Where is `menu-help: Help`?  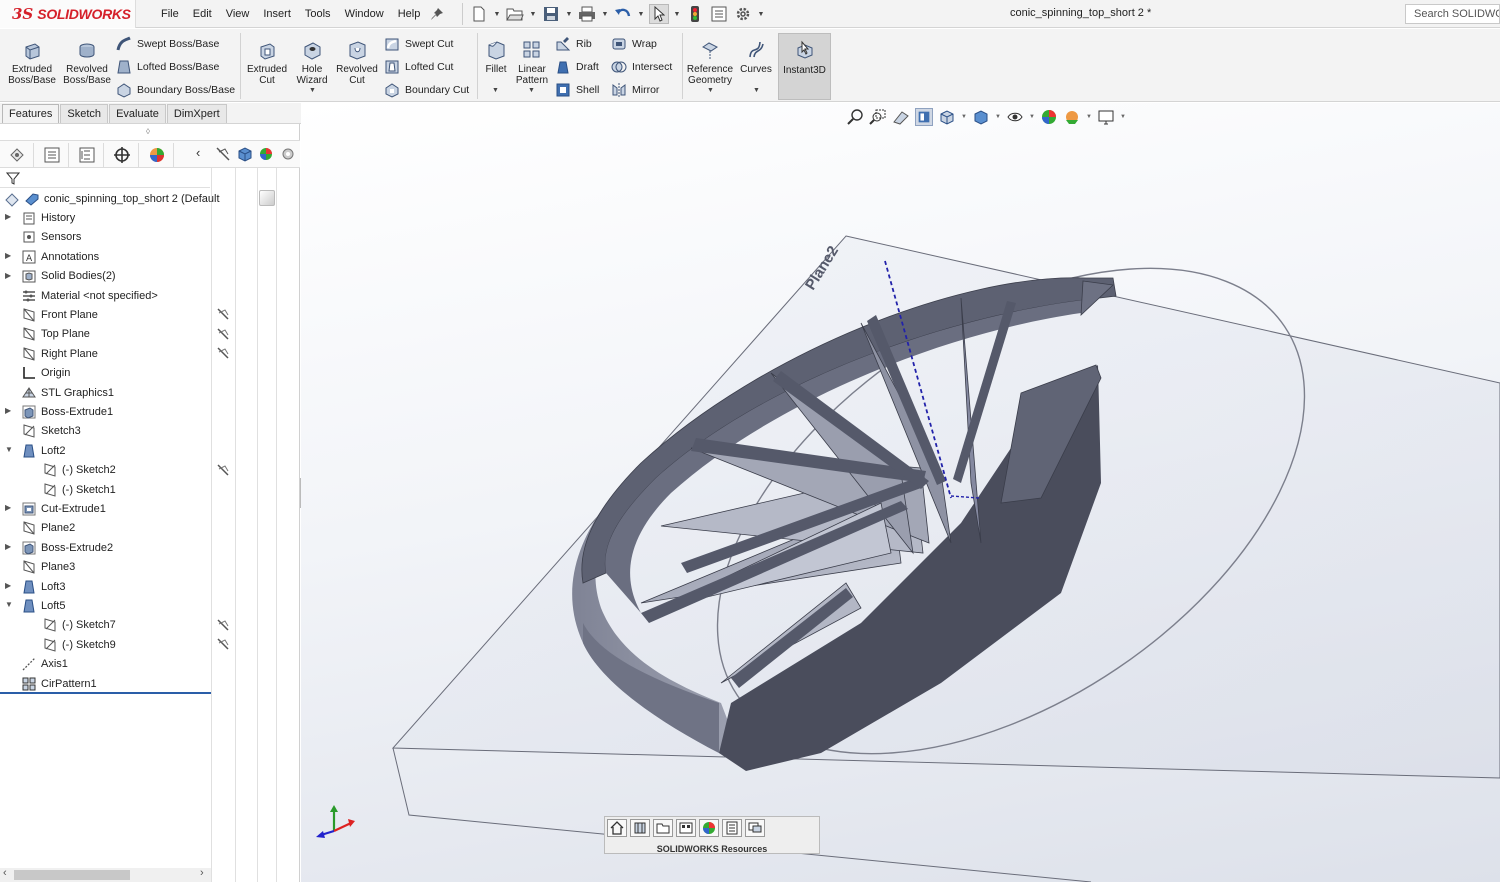 menu-help: Help is located at coordinates (409, 14).